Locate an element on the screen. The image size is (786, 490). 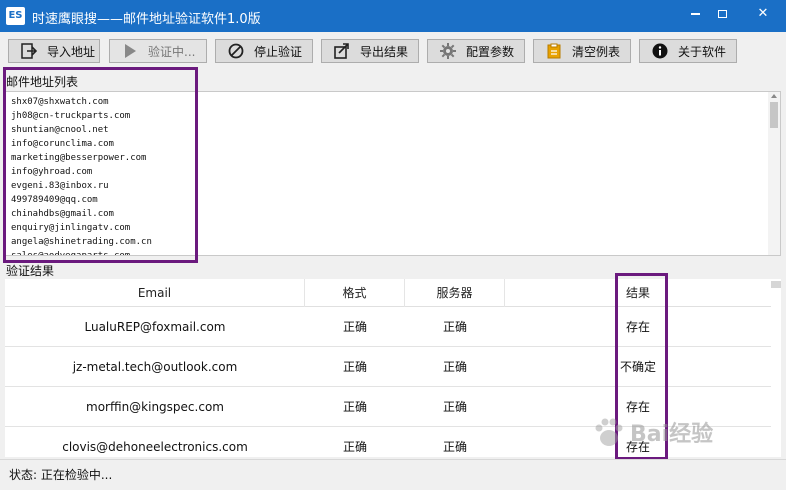
email-list-line: angela@shinetrading.com.cn is located at coordinates (81, 242).